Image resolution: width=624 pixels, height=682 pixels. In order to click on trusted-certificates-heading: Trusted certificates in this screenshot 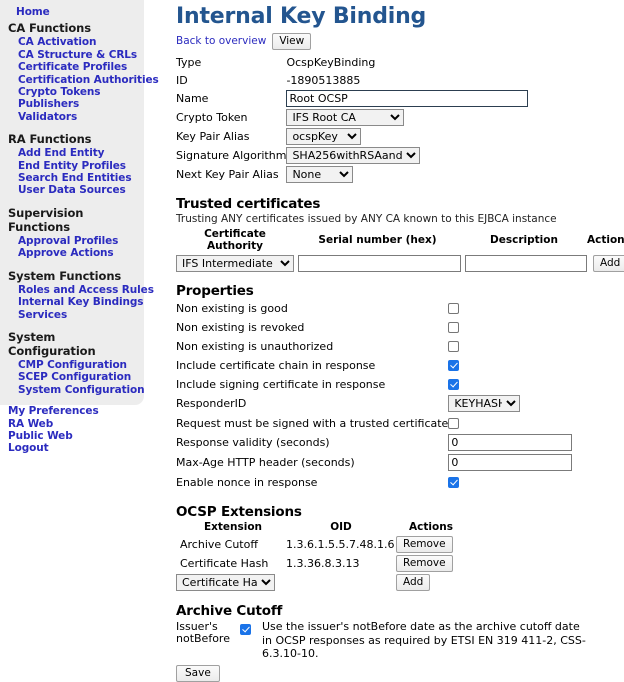, I will do `click(248, 204)`.